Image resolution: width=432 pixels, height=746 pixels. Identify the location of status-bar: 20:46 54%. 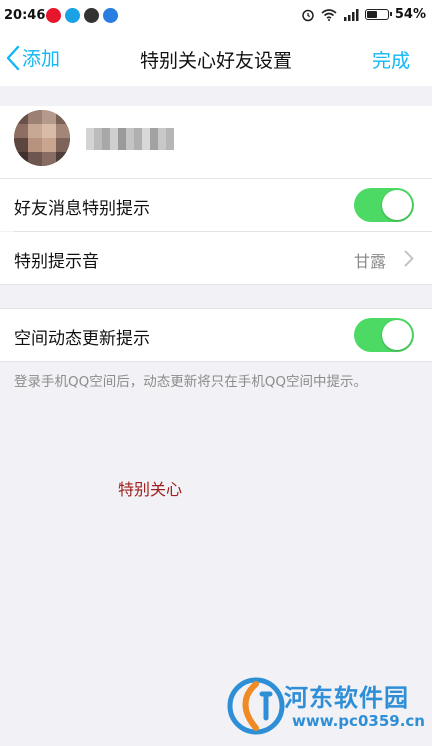
(216, 16).